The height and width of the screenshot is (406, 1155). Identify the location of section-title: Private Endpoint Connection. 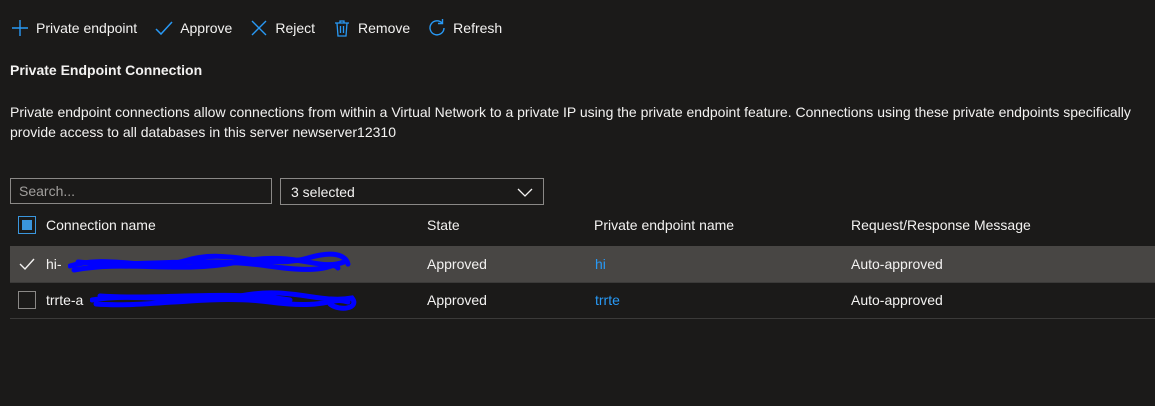
(106, 70).